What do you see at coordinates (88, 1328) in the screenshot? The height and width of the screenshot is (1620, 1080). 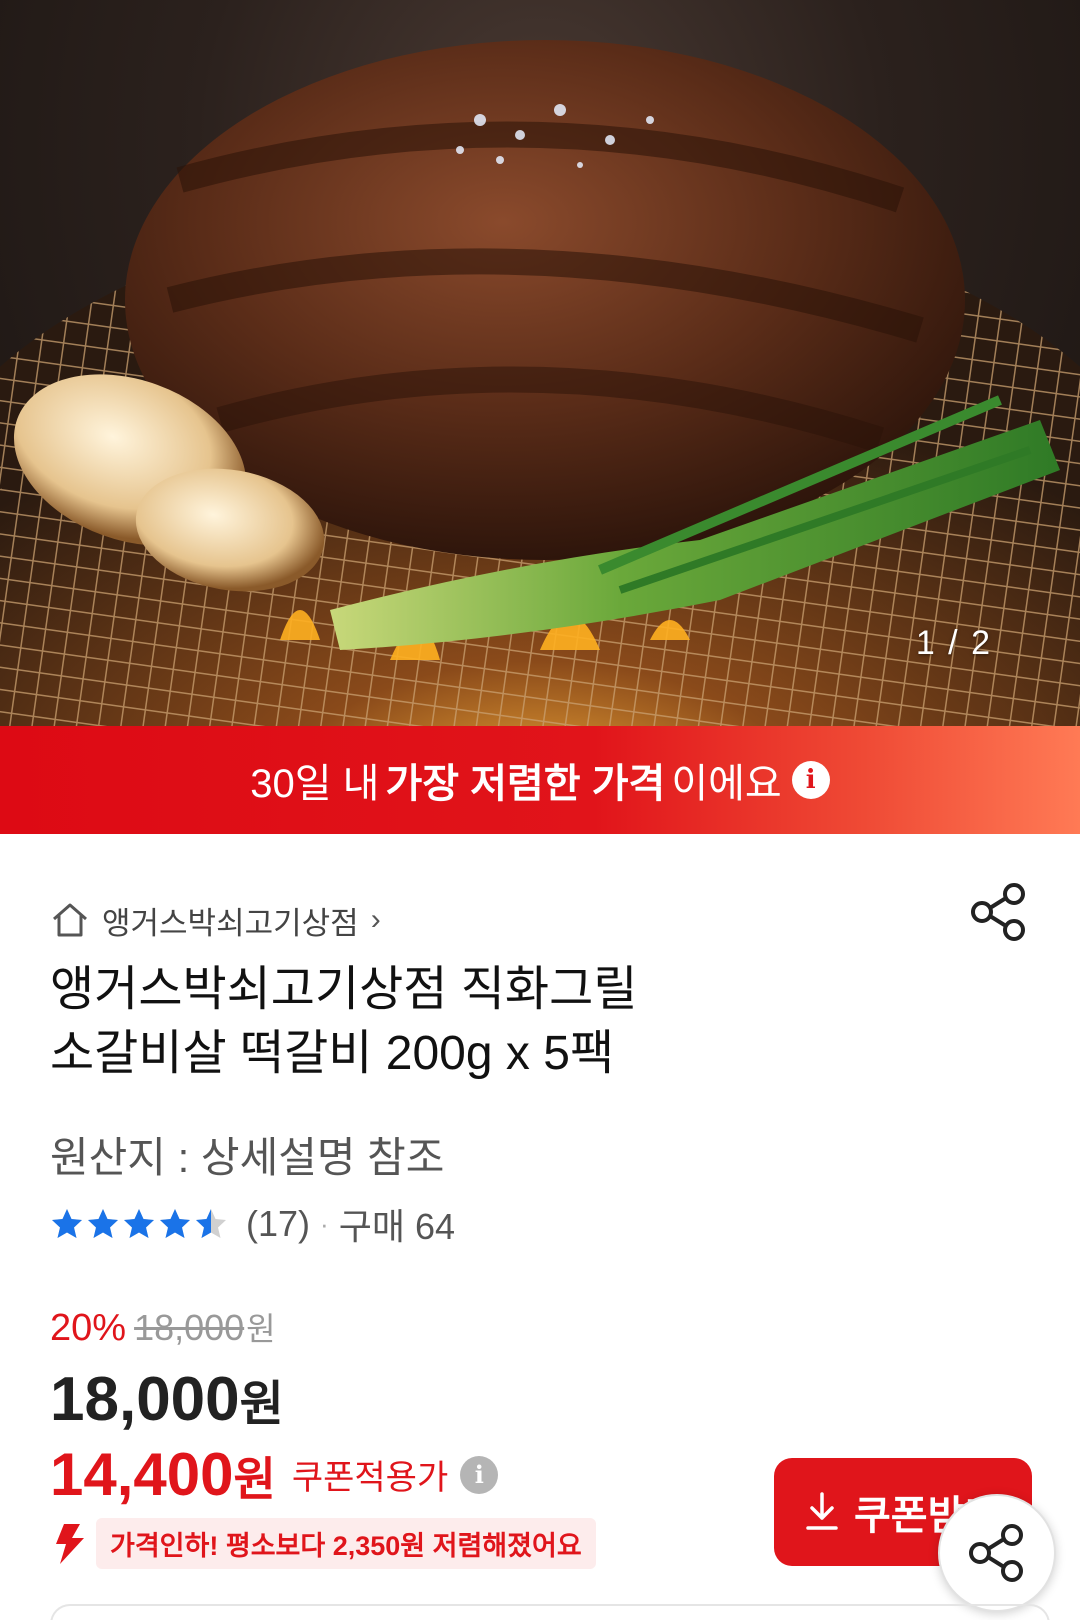 I see `discount-rate: 20%` at bounding box center [88, 1328].